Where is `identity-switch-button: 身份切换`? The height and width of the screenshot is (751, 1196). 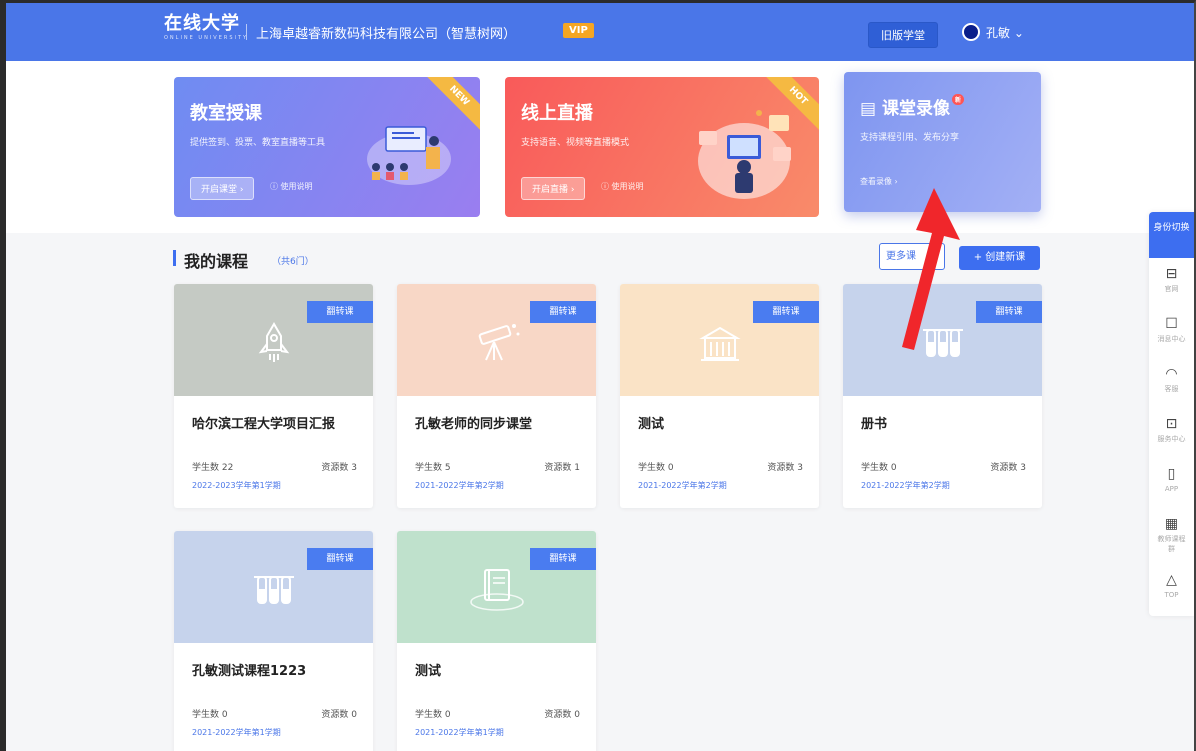 identity-switch-button: 身份切换 is located at coordinates (1171, 235).